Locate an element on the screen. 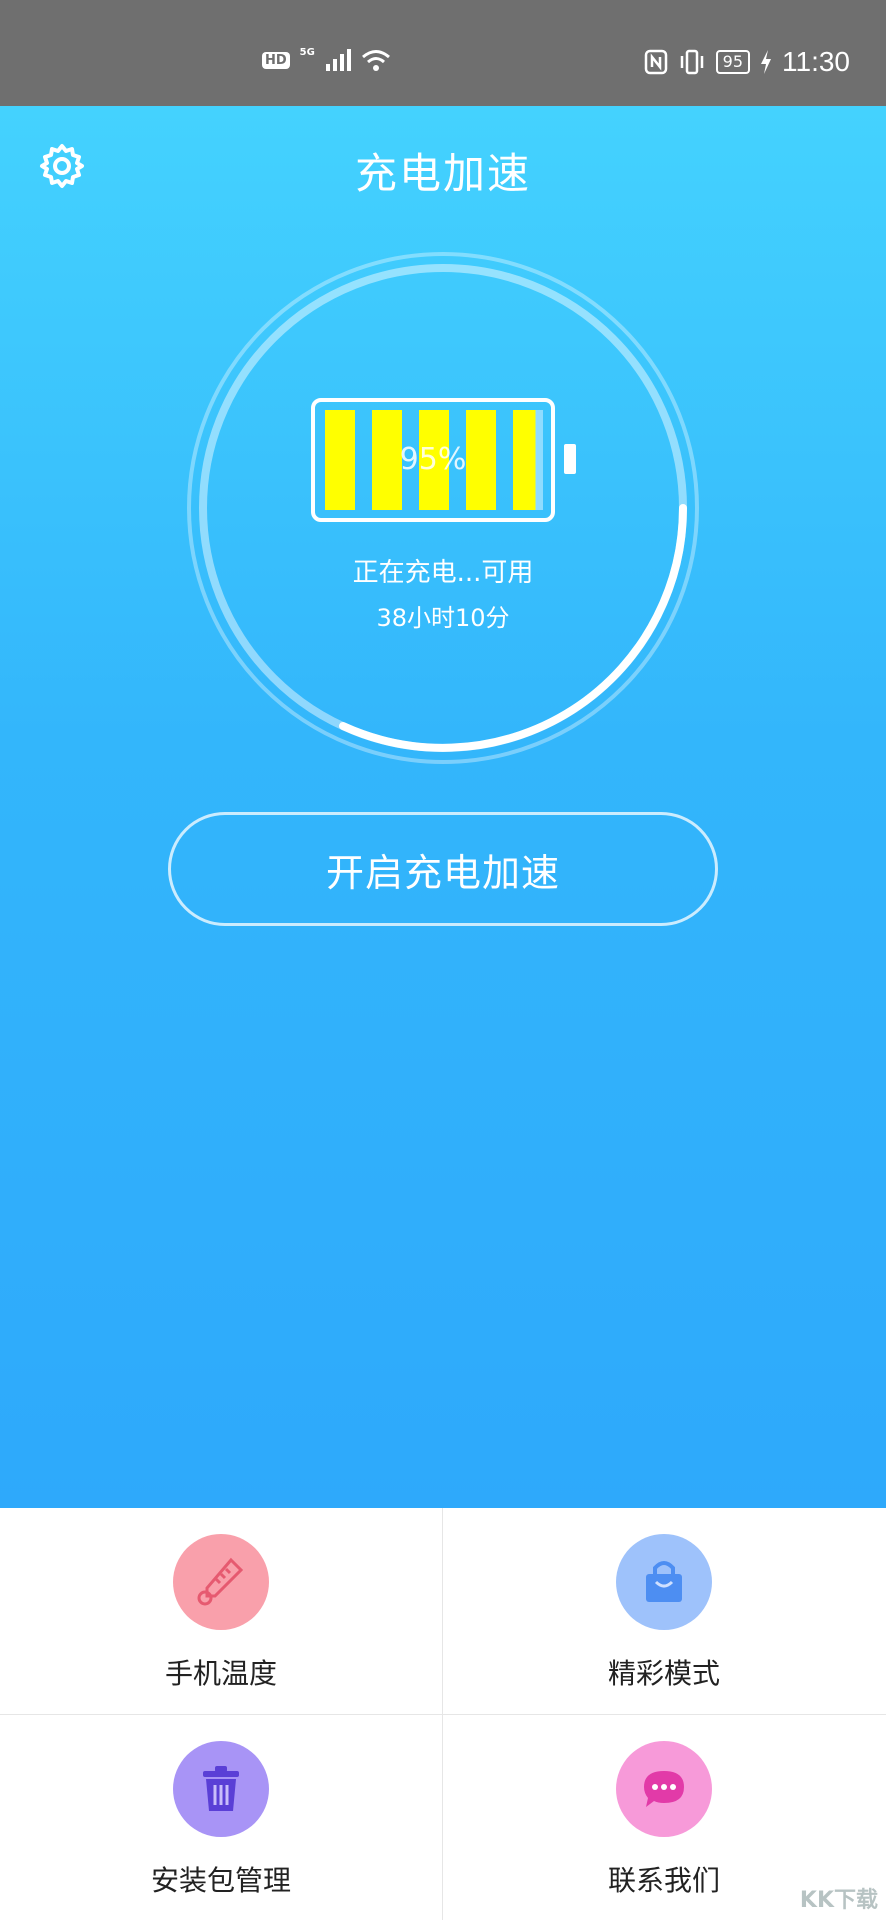  tile-featured-mode: 精彩模式 is located at coordinates (664, 1611).